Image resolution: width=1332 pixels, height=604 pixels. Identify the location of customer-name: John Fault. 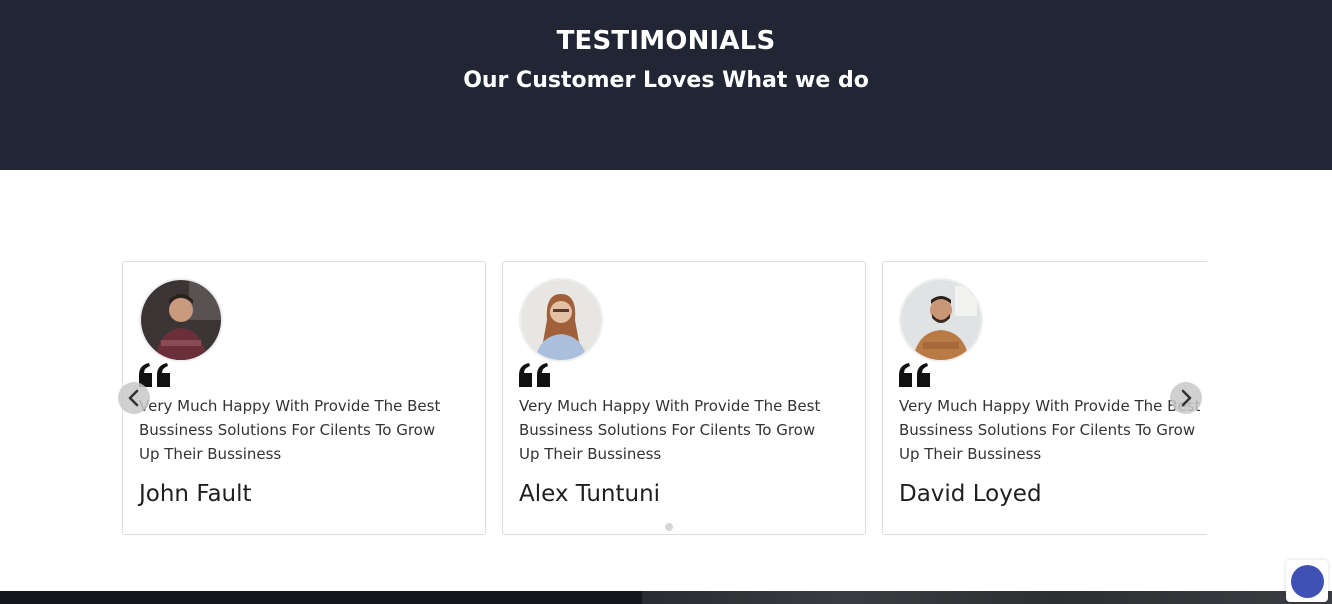
(195, 494).